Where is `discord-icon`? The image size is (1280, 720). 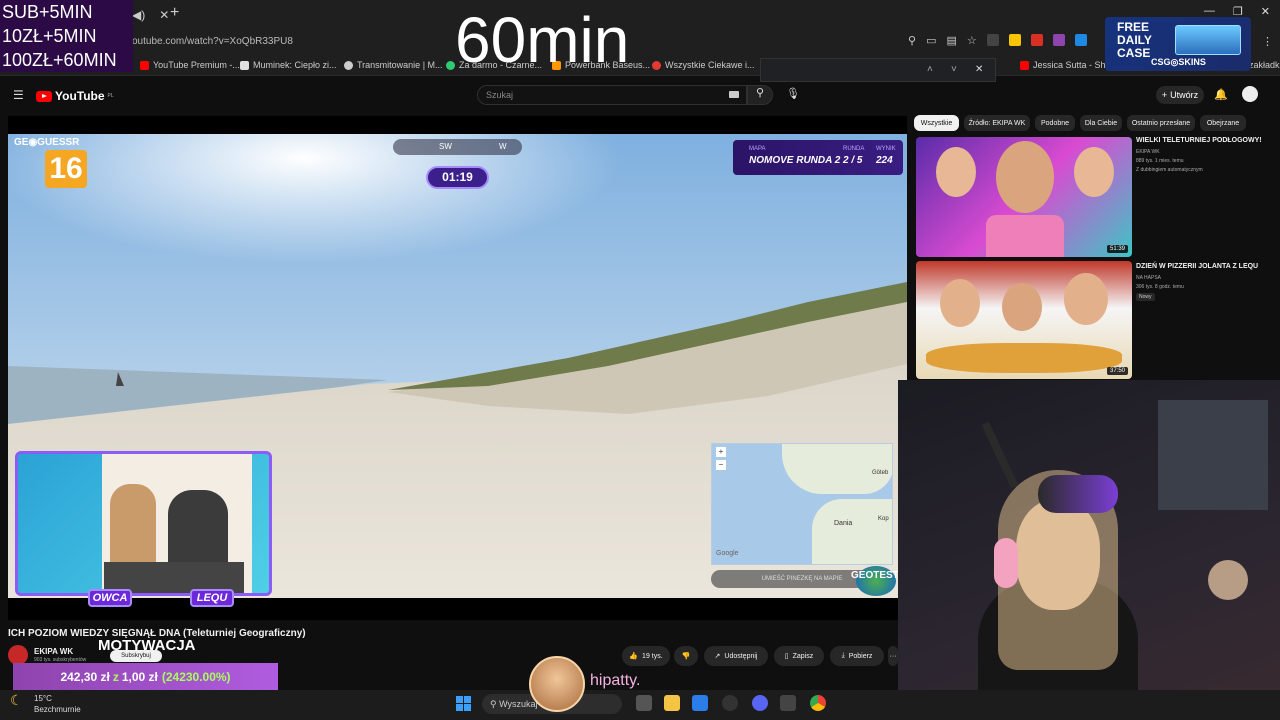 discord-icon is located at coordinates (760, 703).